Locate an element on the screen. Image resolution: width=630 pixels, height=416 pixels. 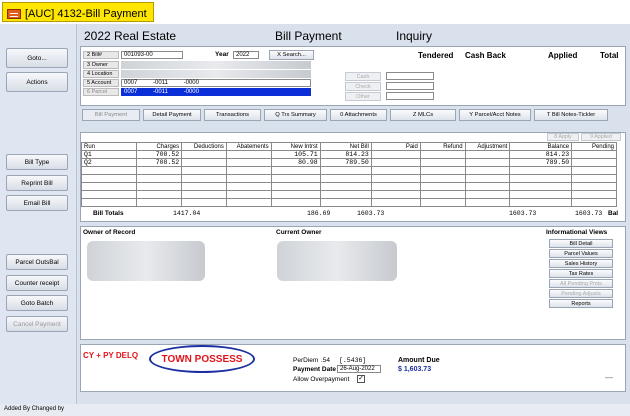
table-row: Q2 708.52 80.98 789.50 789.50 is located at coordinates (348, 162).